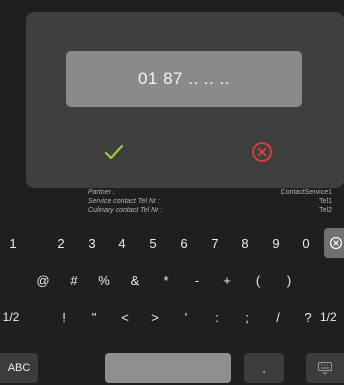 The image size is (344, 385). I want to click on backspace-key, so click(334, 243).